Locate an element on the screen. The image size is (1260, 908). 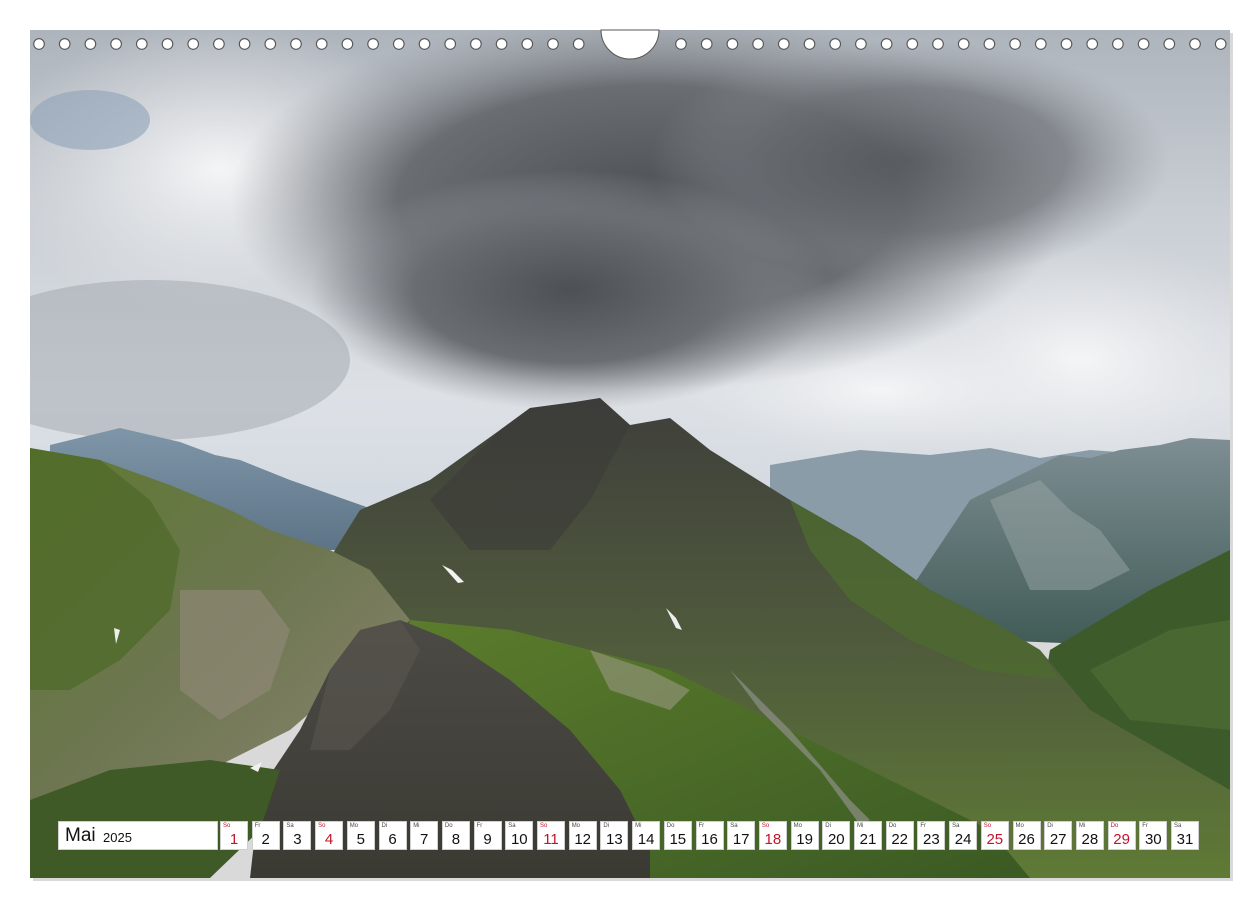
day-number: 29 is located at coordinates (1121, 839).